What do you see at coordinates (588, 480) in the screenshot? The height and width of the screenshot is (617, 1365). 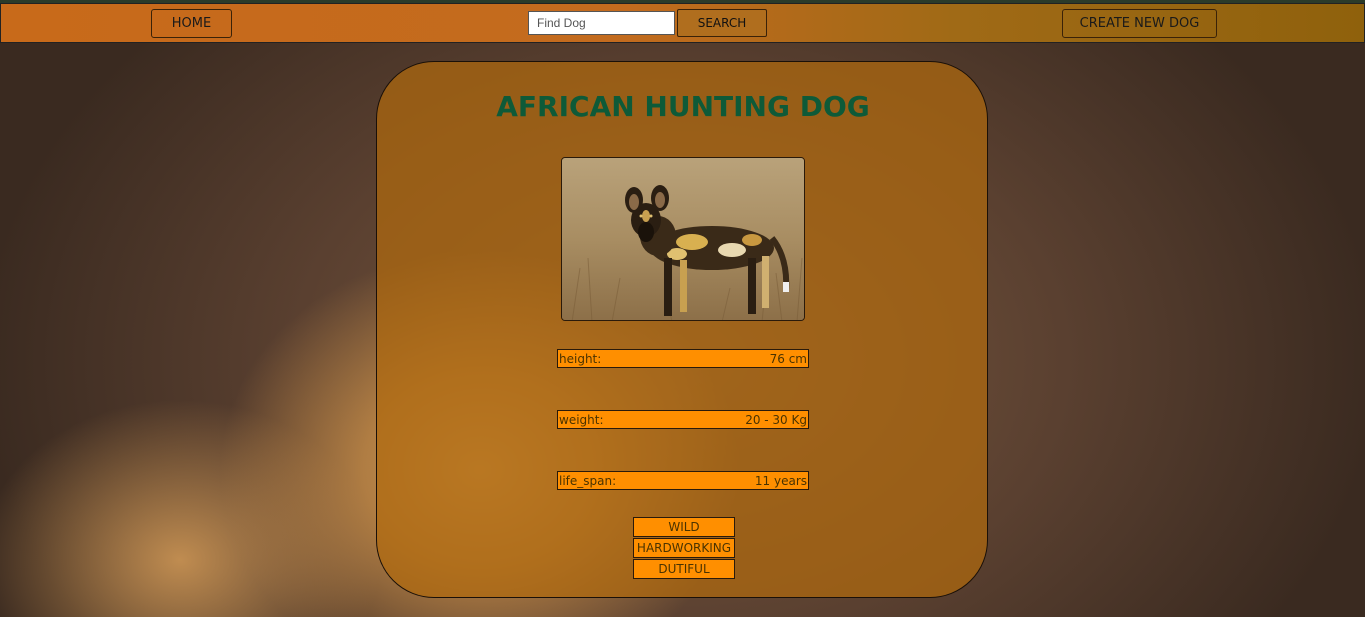 I see `life-span-label: life_span:` at bounding box center [588, 480].